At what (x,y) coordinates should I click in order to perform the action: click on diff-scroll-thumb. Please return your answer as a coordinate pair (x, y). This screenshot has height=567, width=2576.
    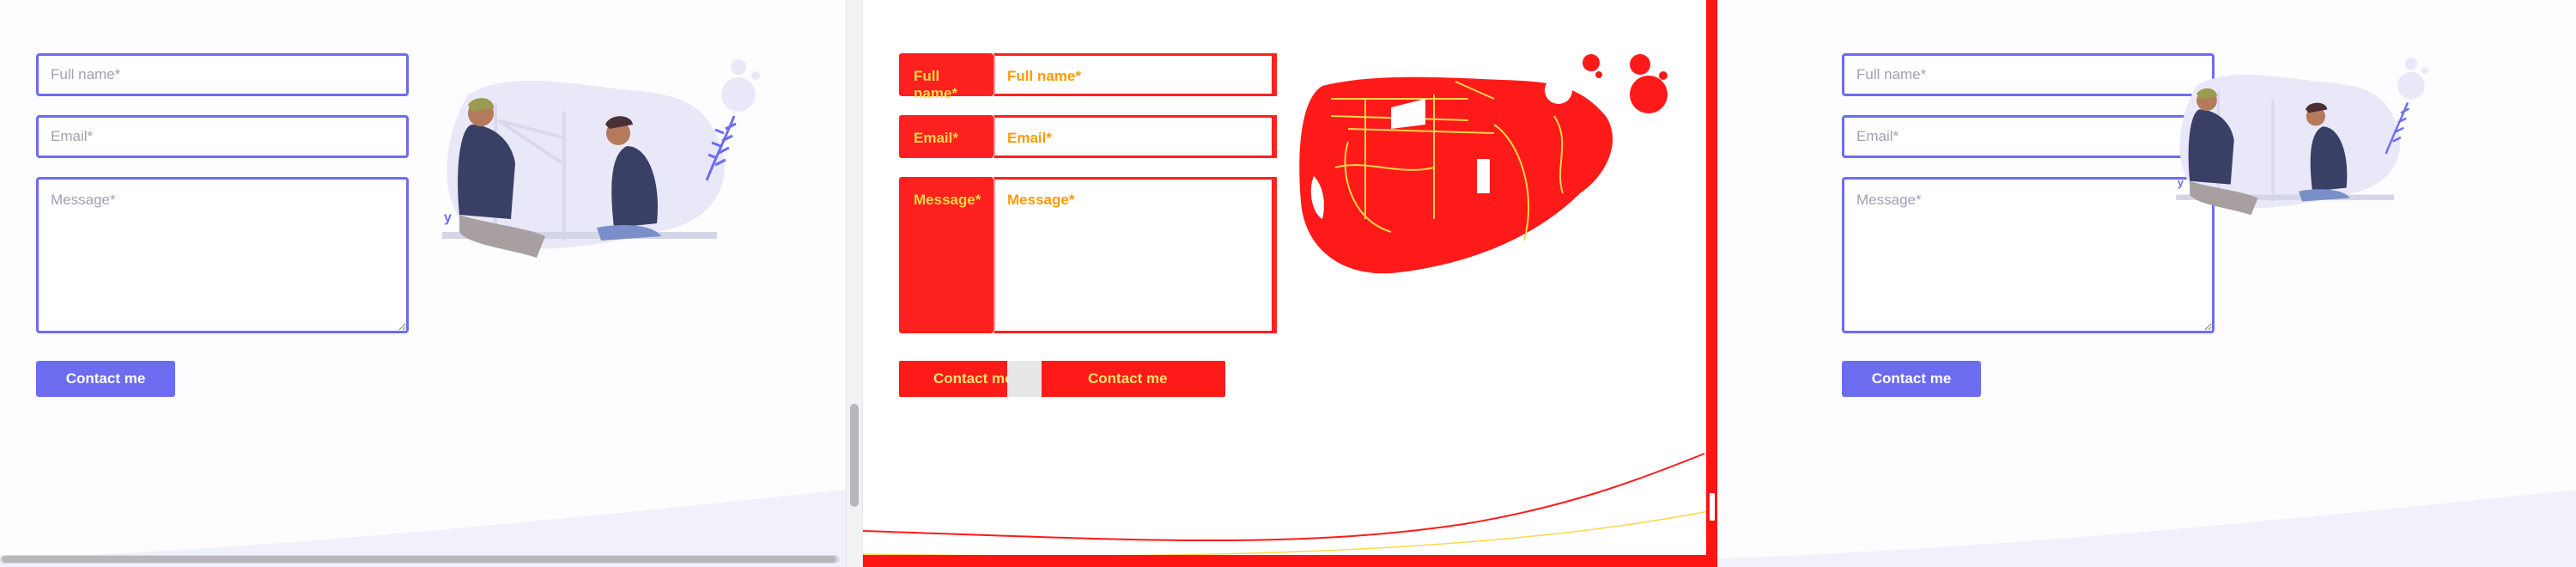
    Looking at the image, I should click on (1712, 507).